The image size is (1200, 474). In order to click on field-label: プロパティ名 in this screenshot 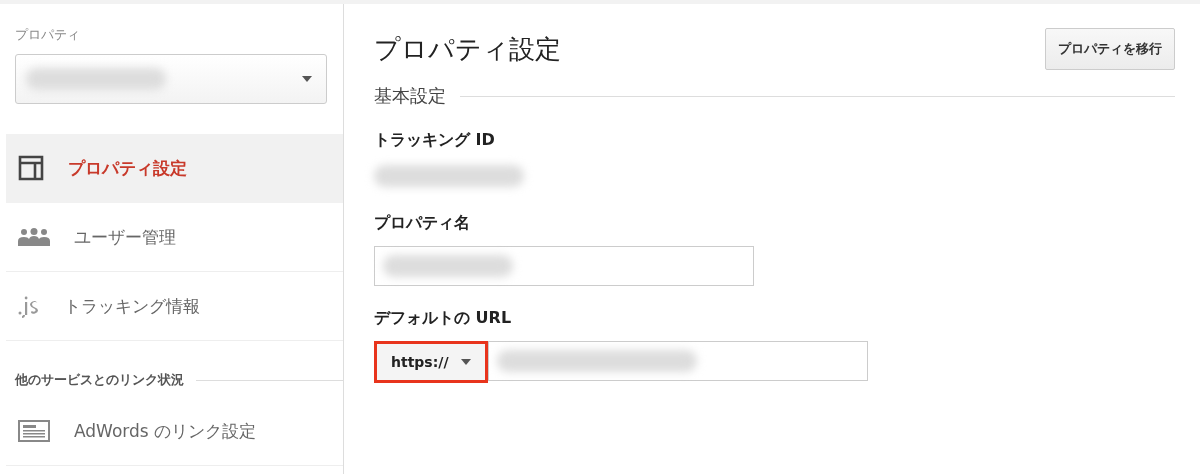, I will do `click(422, 223)`.